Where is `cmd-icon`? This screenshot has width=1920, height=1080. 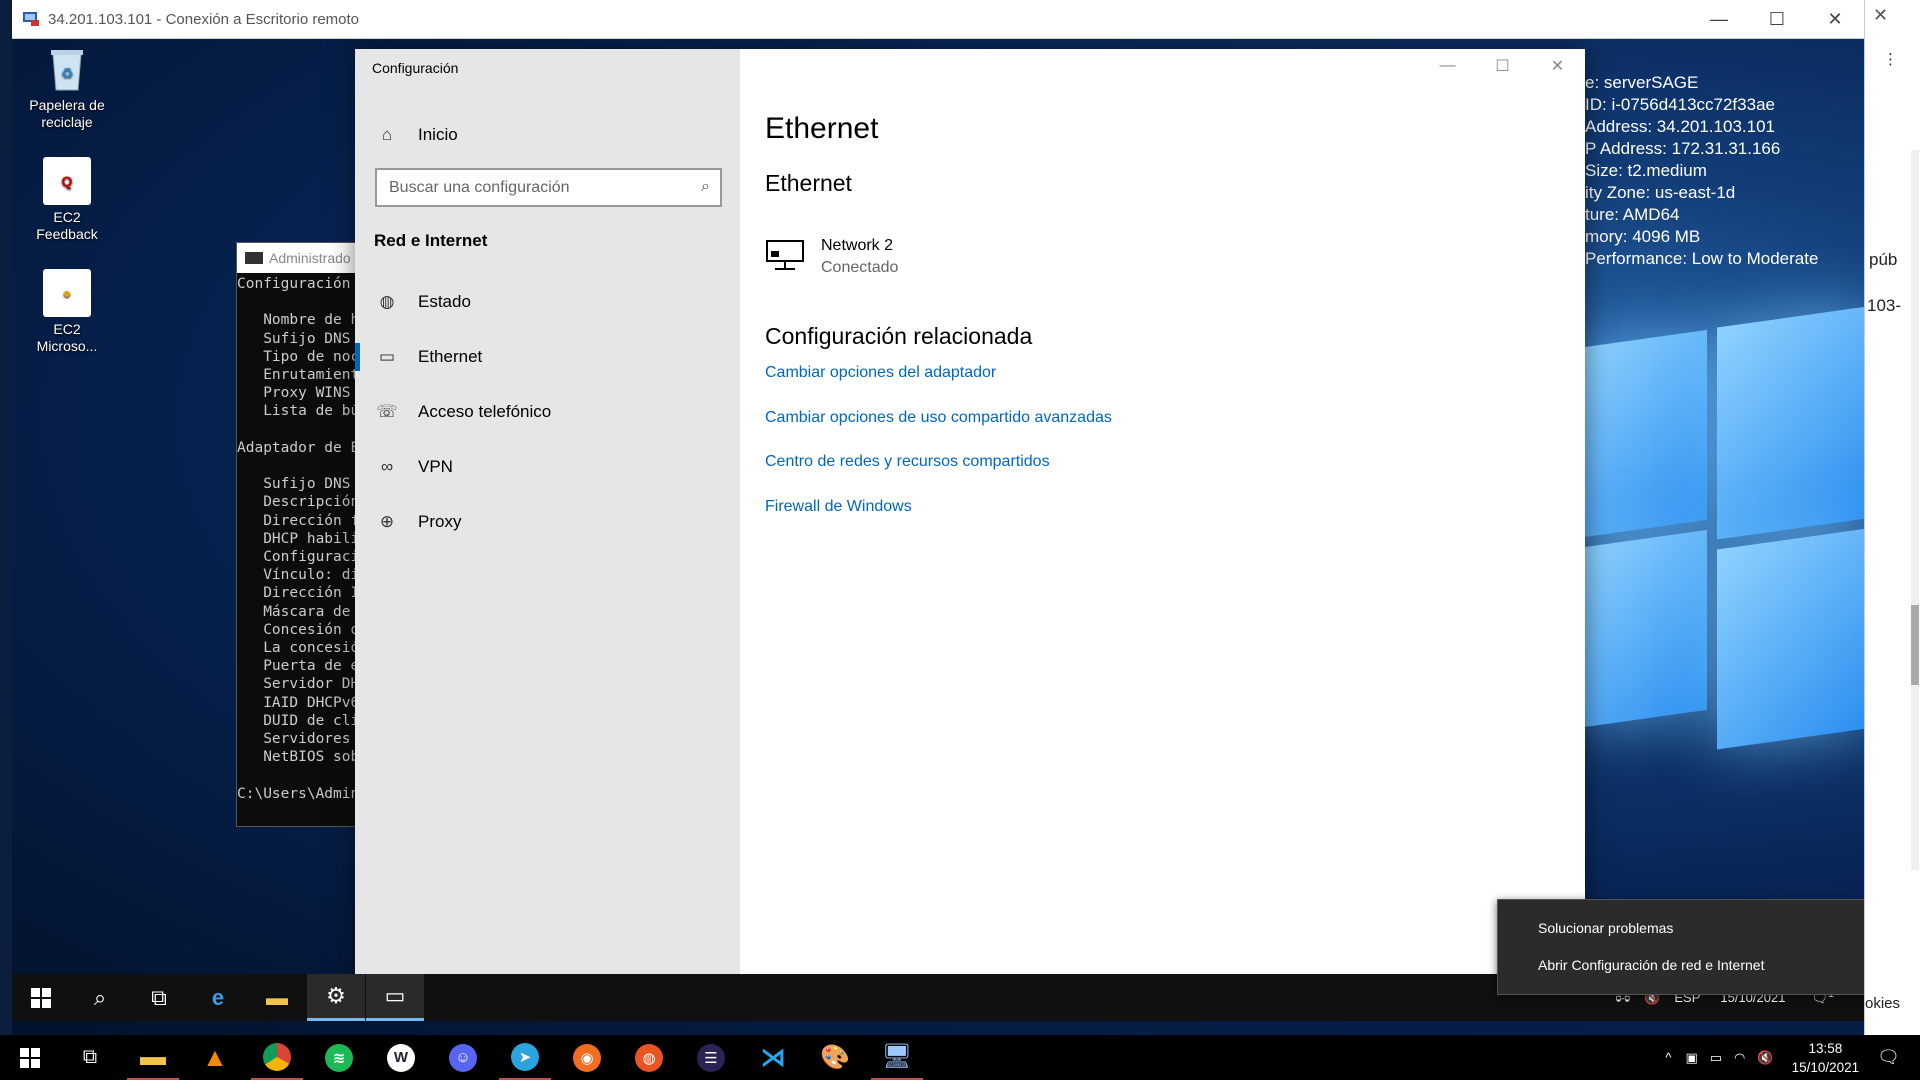 cmd-icon is located at coordinates (254, 258).